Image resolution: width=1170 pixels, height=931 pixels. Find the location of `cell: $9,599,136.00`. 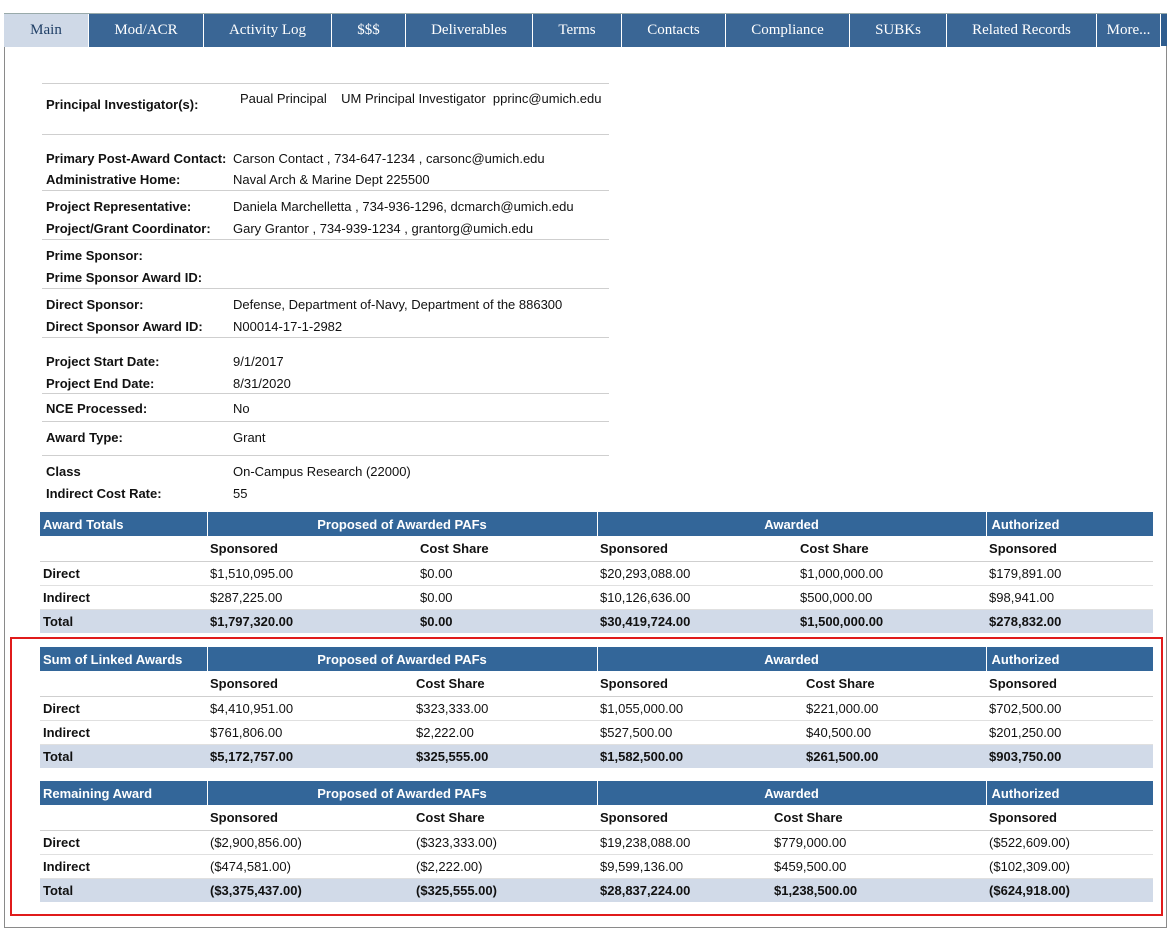

cell: $9,599,136.00 is located at coordinates (684, 866).